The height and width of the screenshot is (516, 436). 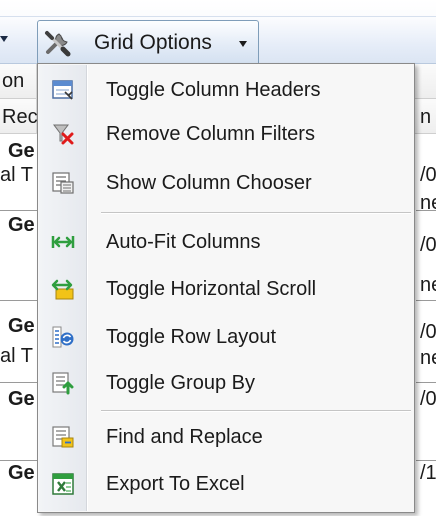 I want to click on menu-item-export-to-excel: Export To Excel, so click(x=227, y=484).